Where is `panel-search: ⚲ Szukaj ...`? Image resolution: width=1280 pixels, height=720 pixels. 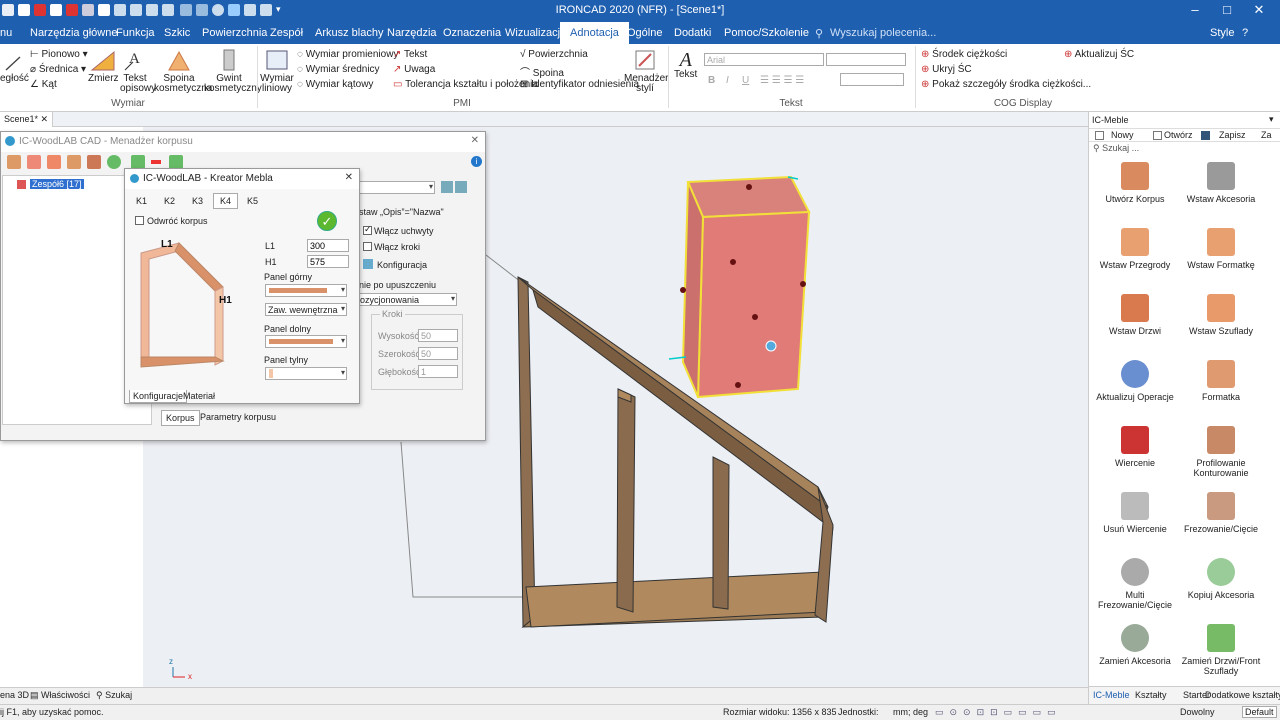 panel-search: ⚲ Szukaj ... is located at coordinates (1116, 148).